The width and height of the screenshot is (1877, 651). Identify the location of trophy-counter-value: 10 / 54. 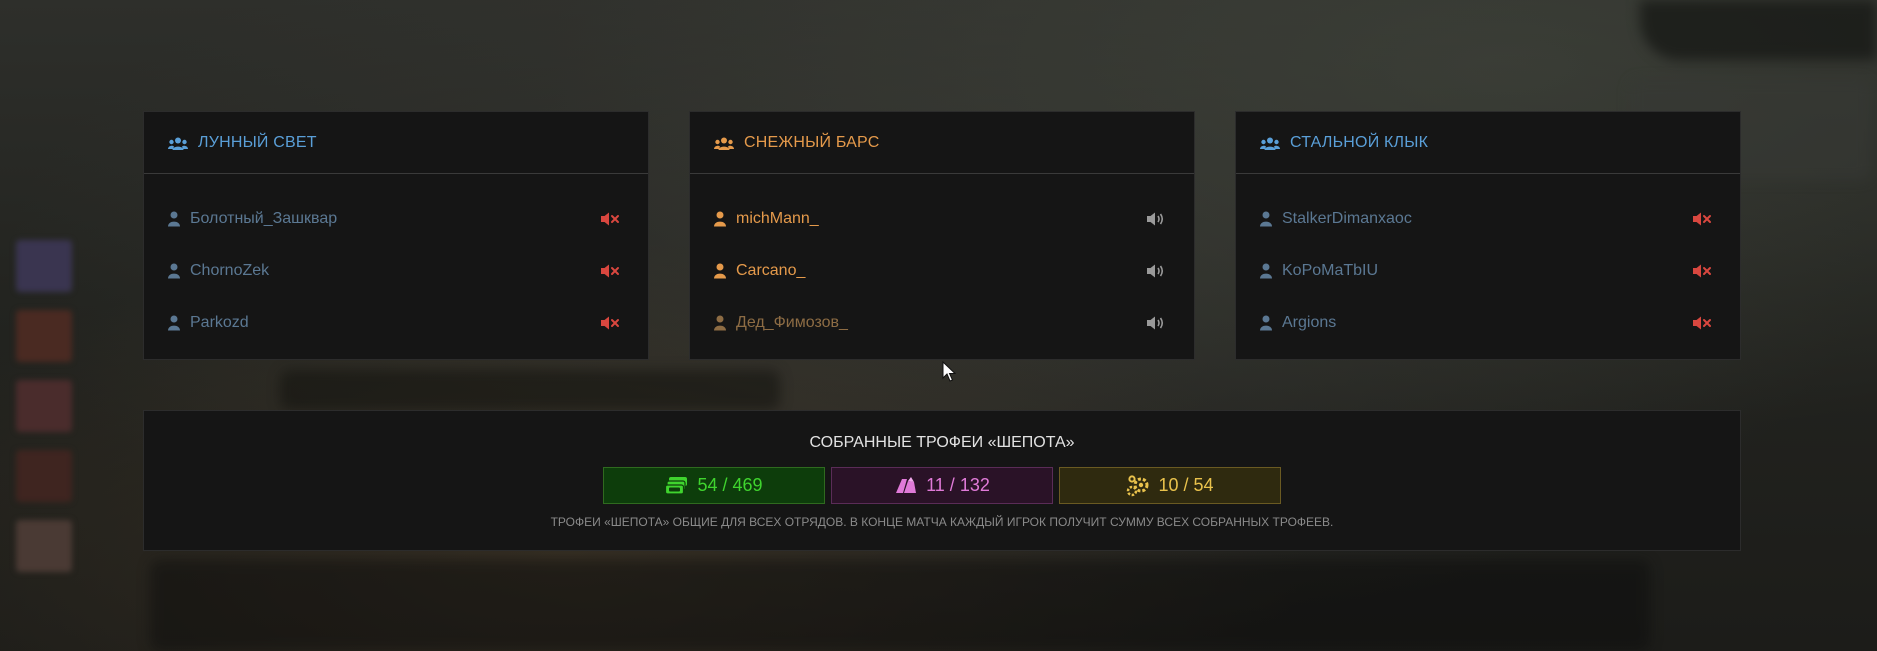
(1186, 485).